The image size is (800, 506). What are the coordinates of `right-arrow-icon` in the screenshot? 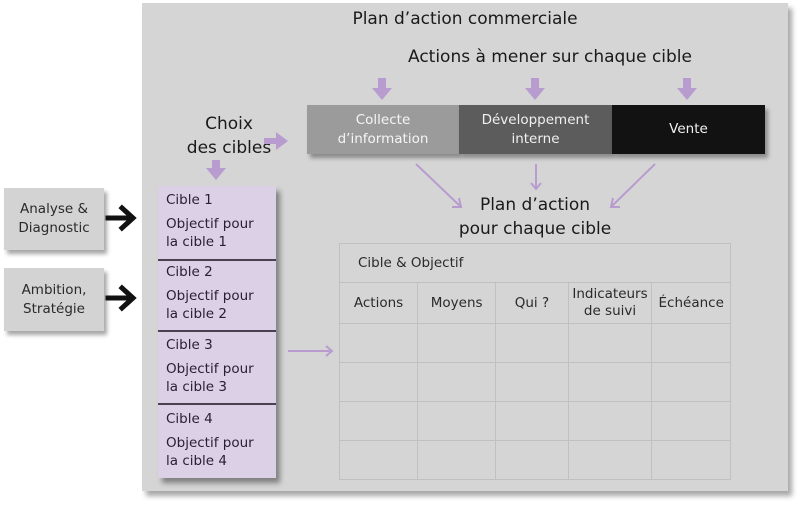 It's located at (276, 141).